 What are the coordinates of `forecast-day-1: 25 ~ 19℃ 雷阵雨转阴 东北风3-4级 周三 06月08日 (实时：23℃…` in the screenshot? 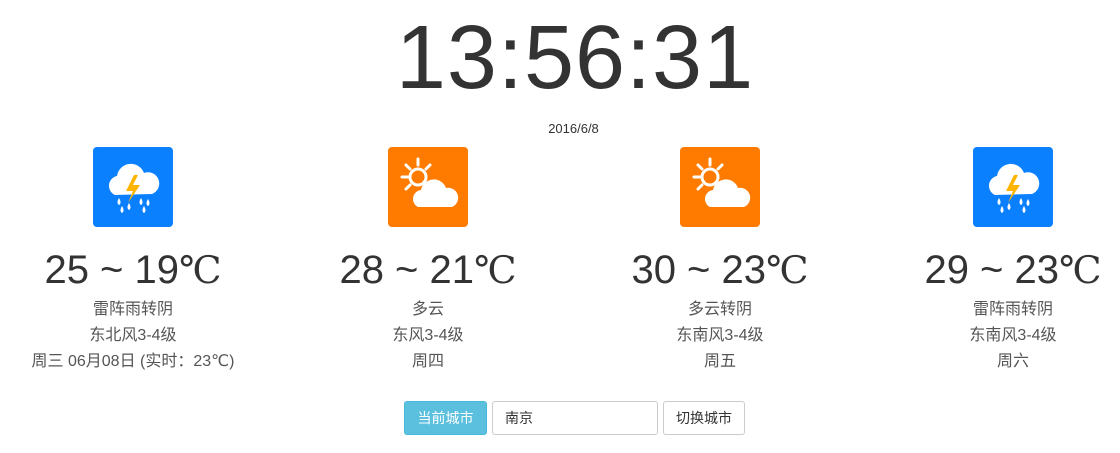 It's located at (139, 261).